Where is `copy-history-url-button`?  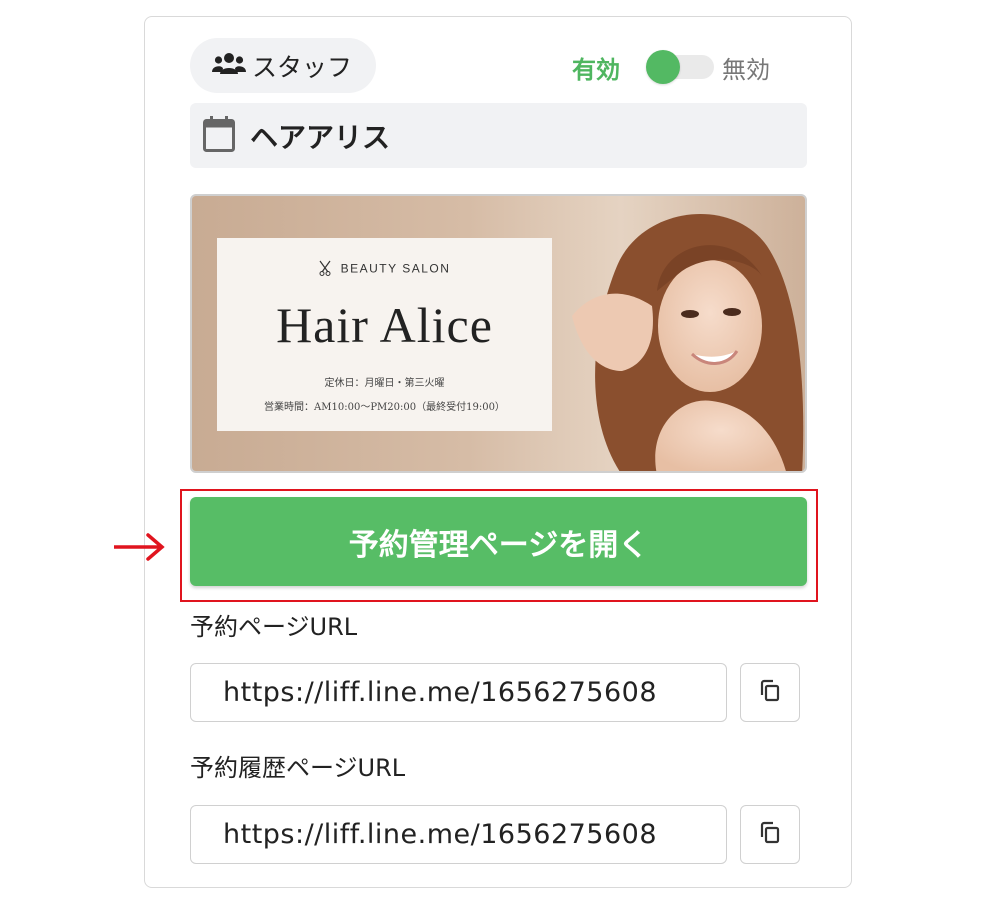 copy-history-url-button is located at coordinates (770, 834).